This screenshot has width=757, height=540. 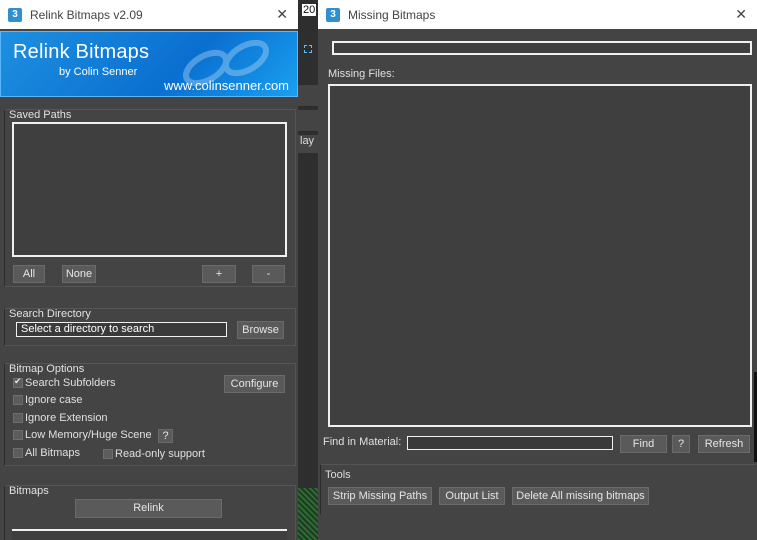 What do you see at coordinates (308, 144) in the screenshot?
I see `background-tab-text: lay` at bounding box center [308, 144].